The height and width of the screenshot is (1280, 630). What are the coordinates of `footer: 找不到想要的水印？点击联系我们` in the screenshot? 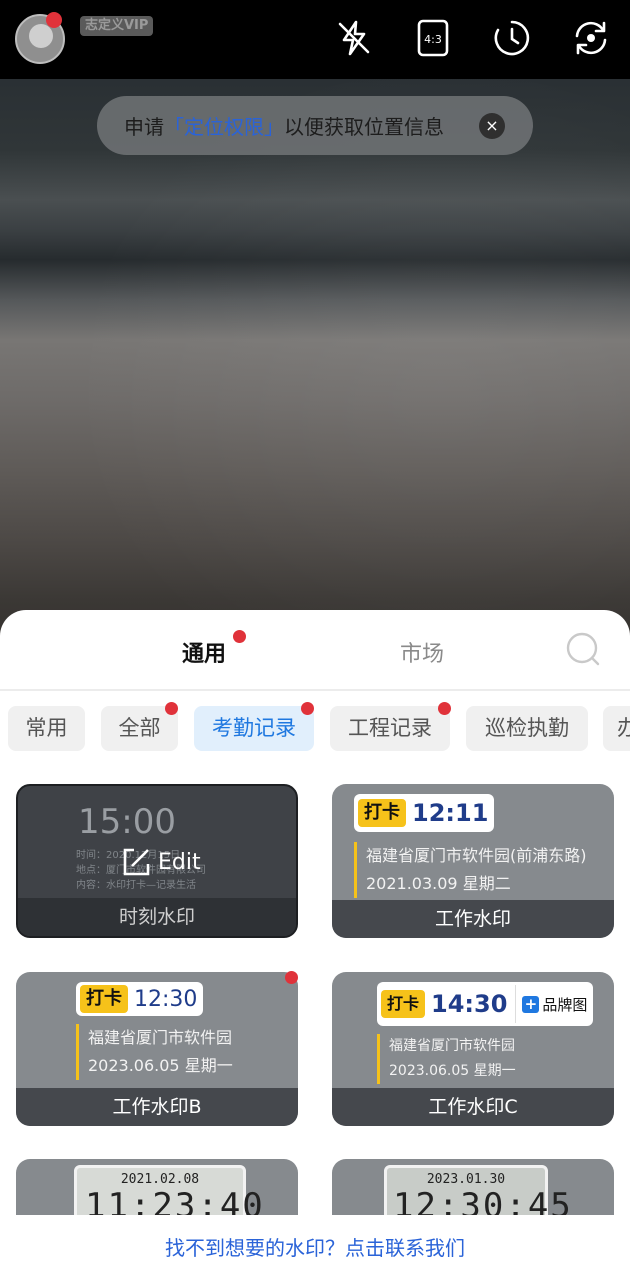 It's located at (315, 1247).